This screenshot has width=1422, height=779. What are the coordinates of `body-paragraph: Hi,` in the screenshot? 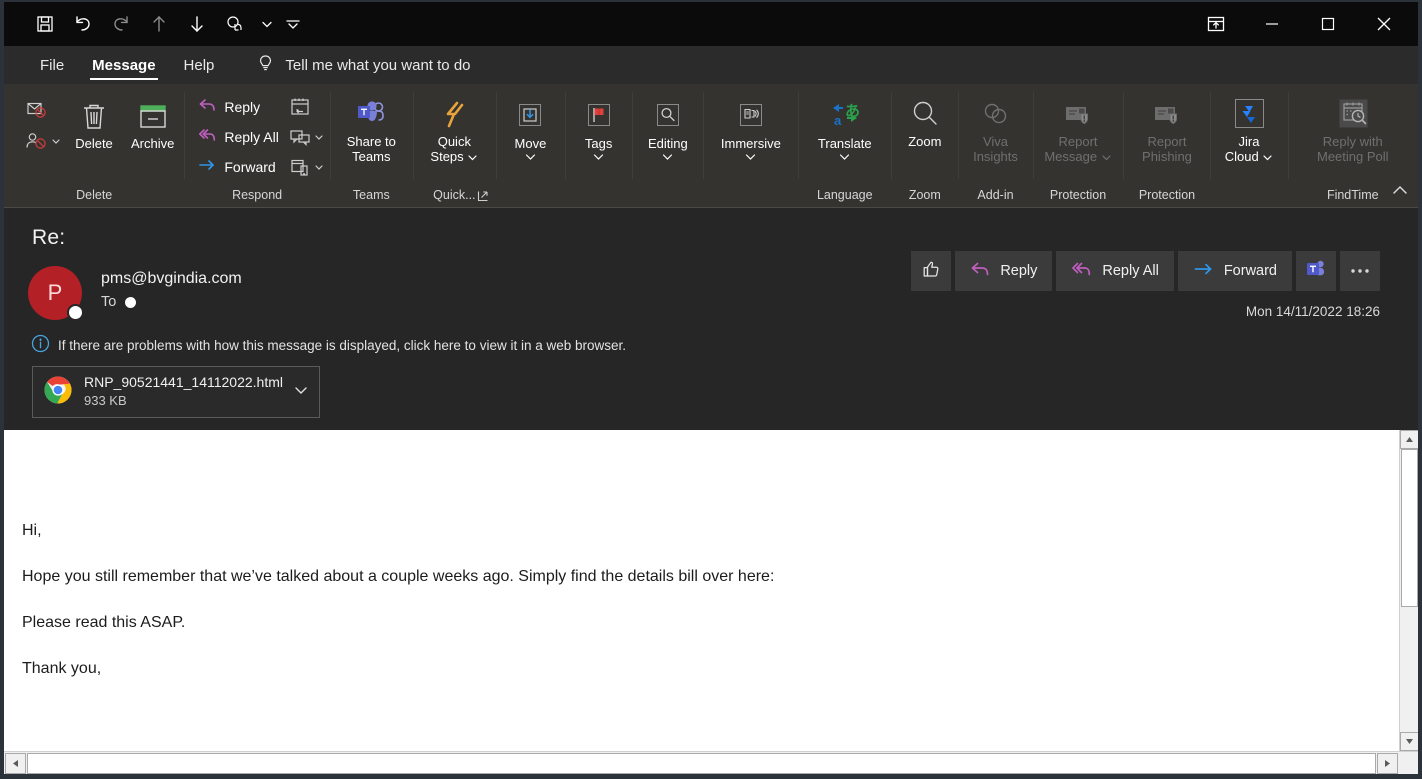 It's located at (32, 530).